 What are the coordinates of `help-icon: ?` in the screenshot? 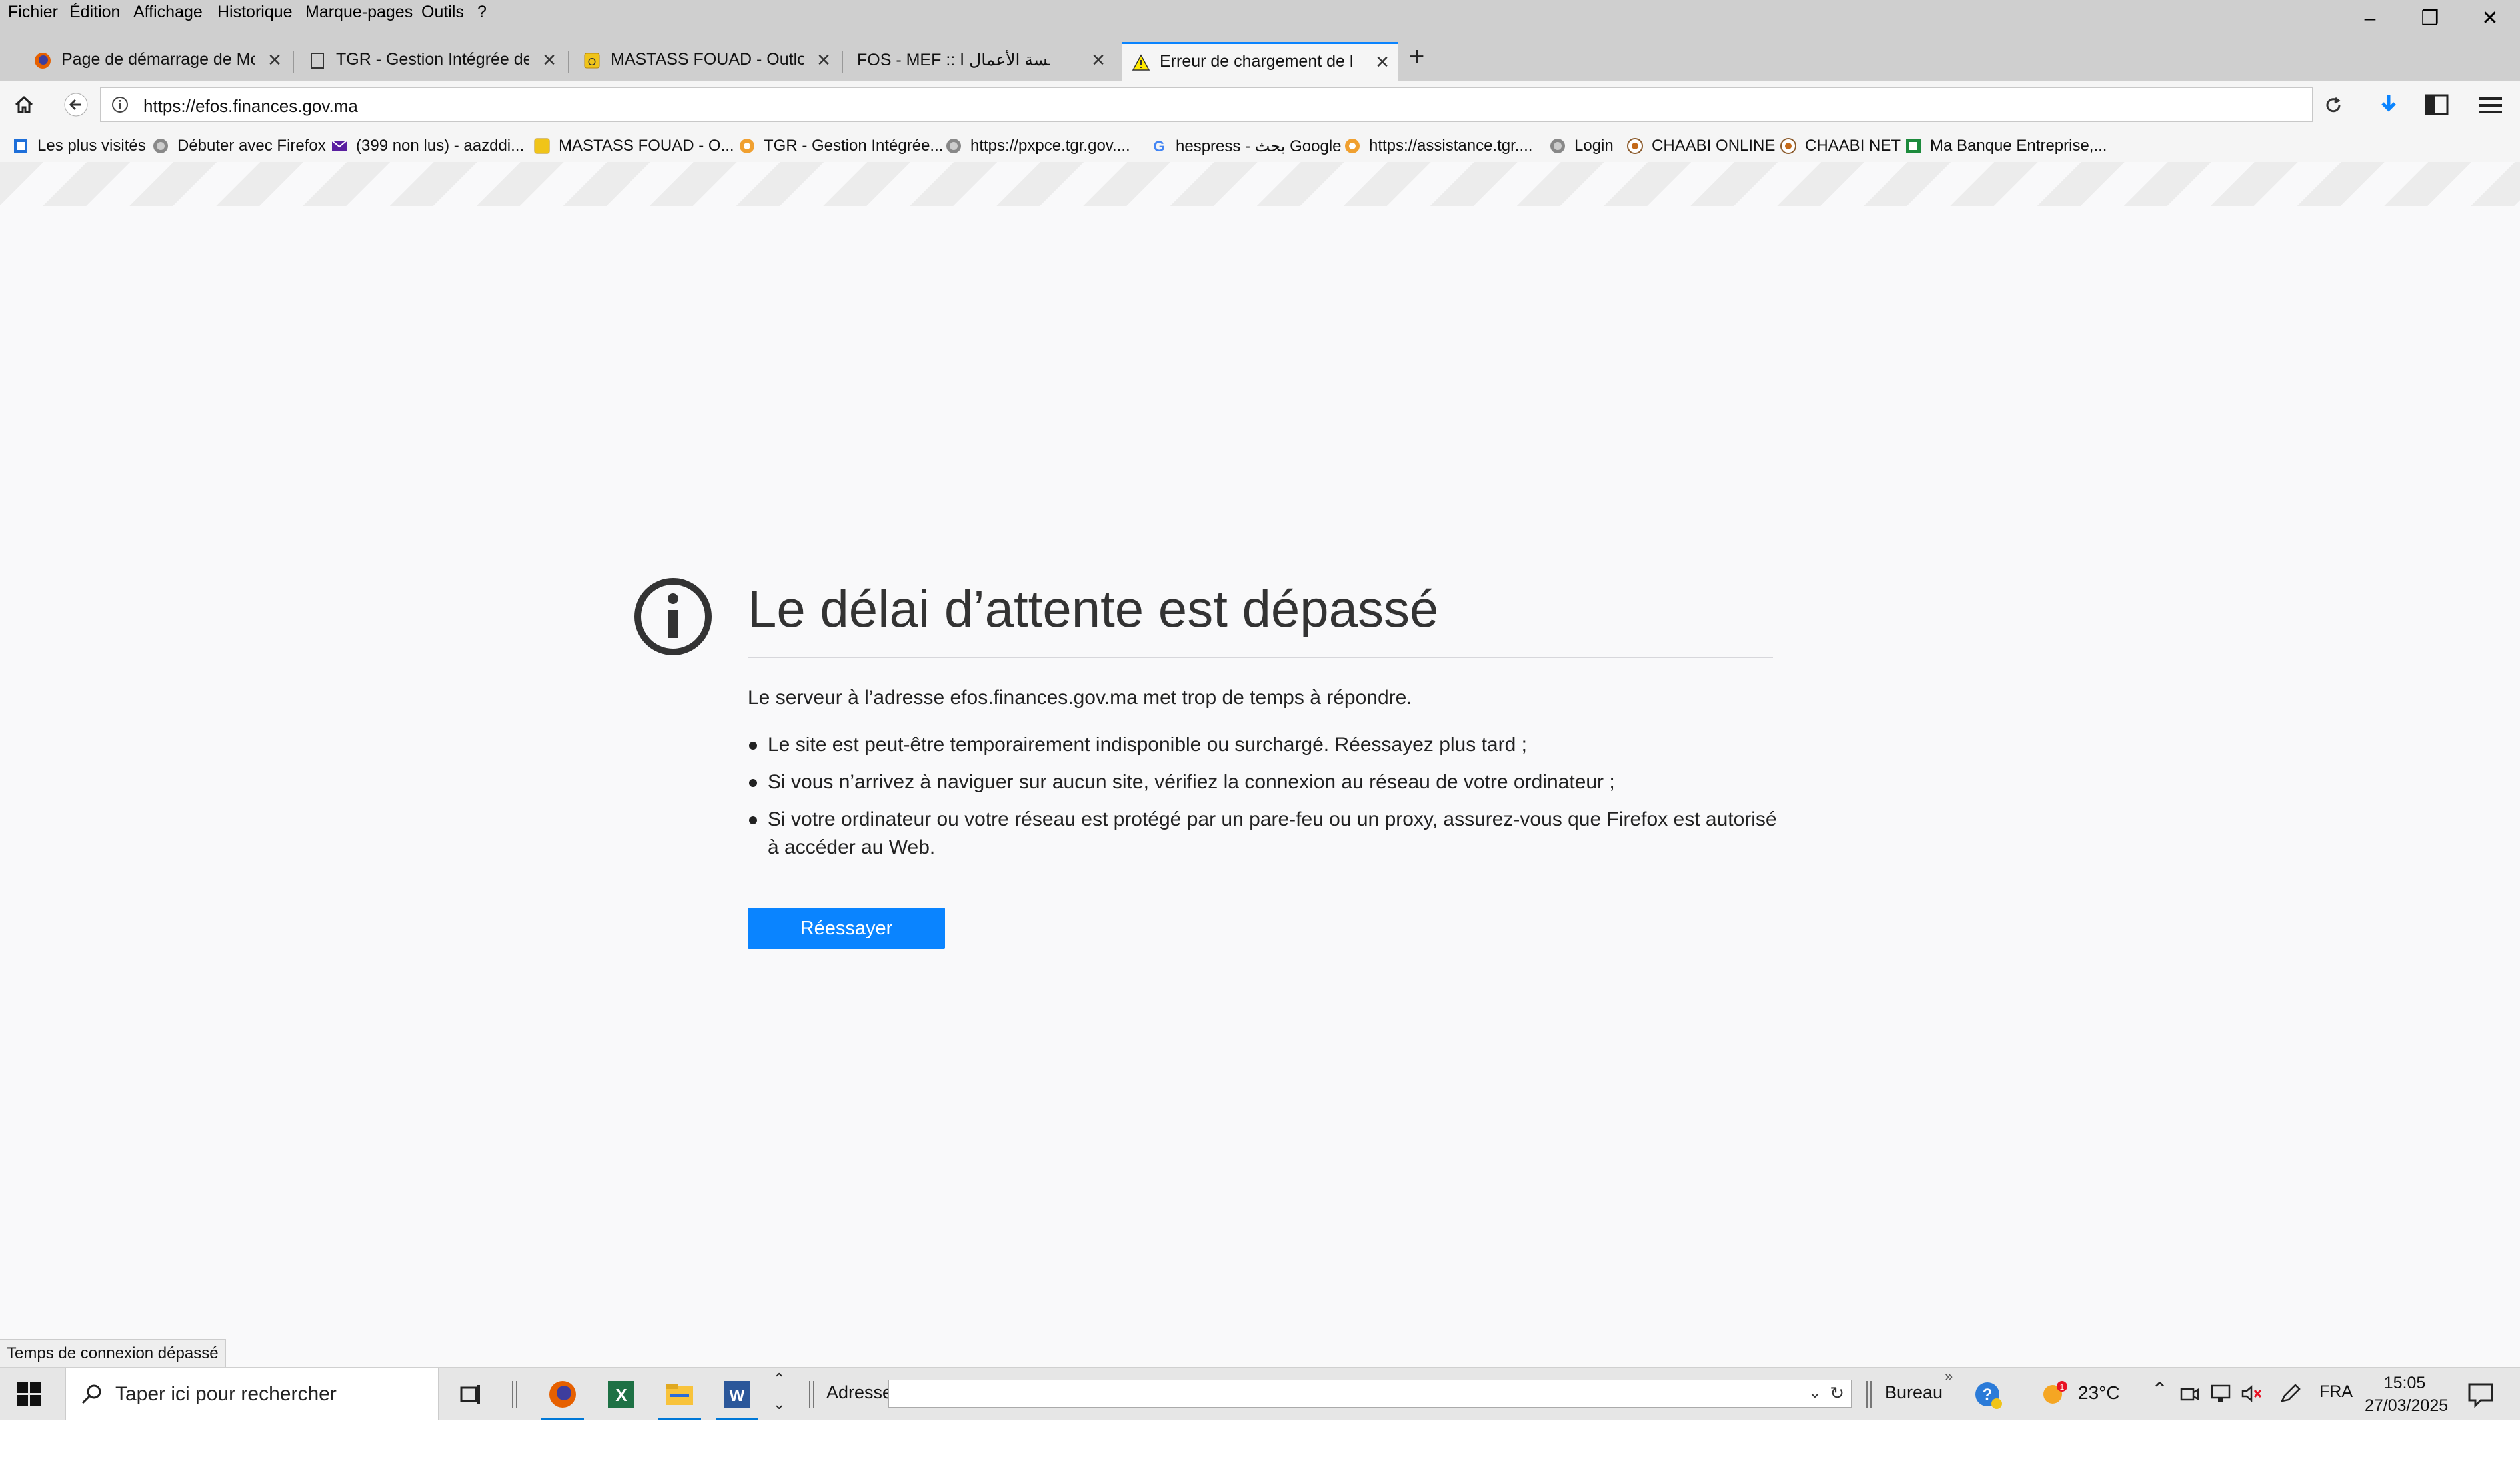 It's located at (1988, 1395).